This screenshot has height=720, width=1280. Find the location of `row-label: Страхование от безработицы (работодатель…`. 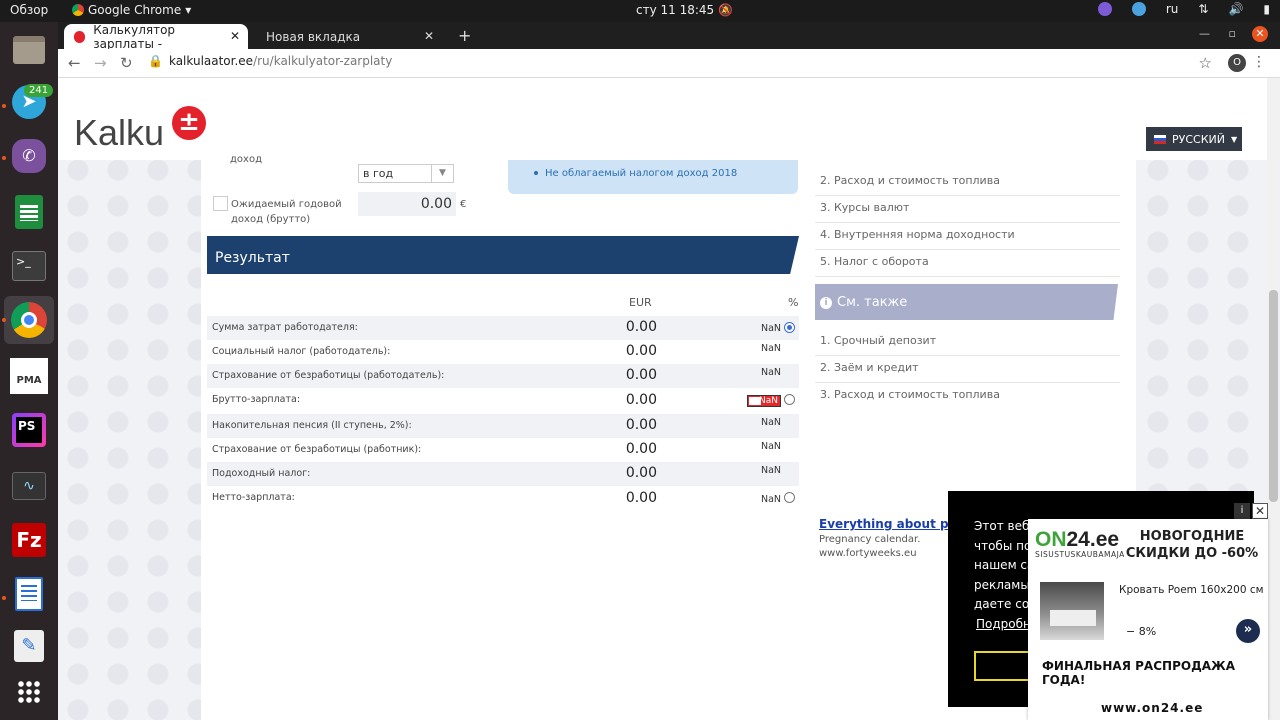

row-label: Страхование от безработицы (работодатель… is located at coordinates (328, 375).